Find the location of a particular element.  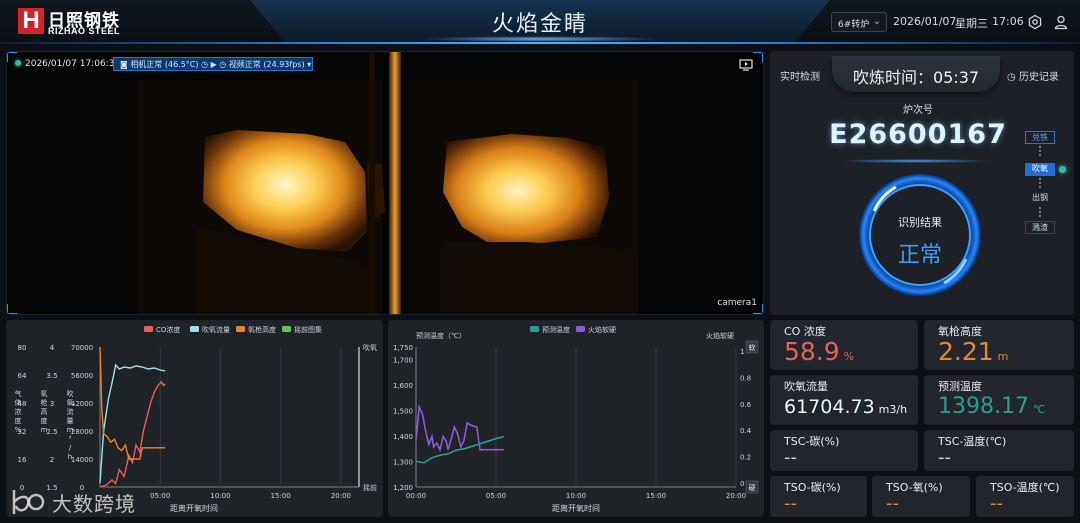

active-step-dot-icon is located at coordinates (1062, 169).